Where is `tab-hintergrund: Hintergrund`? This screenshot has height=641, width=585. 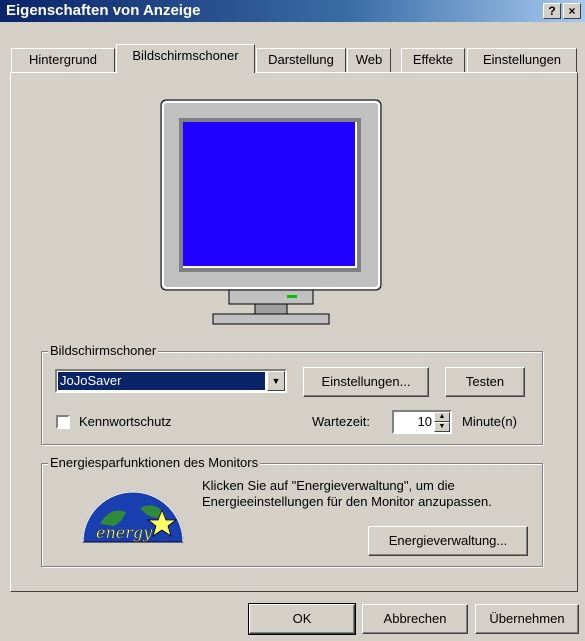
tab-hintergrund: Hintergrund is located at coordinates (63, 60).